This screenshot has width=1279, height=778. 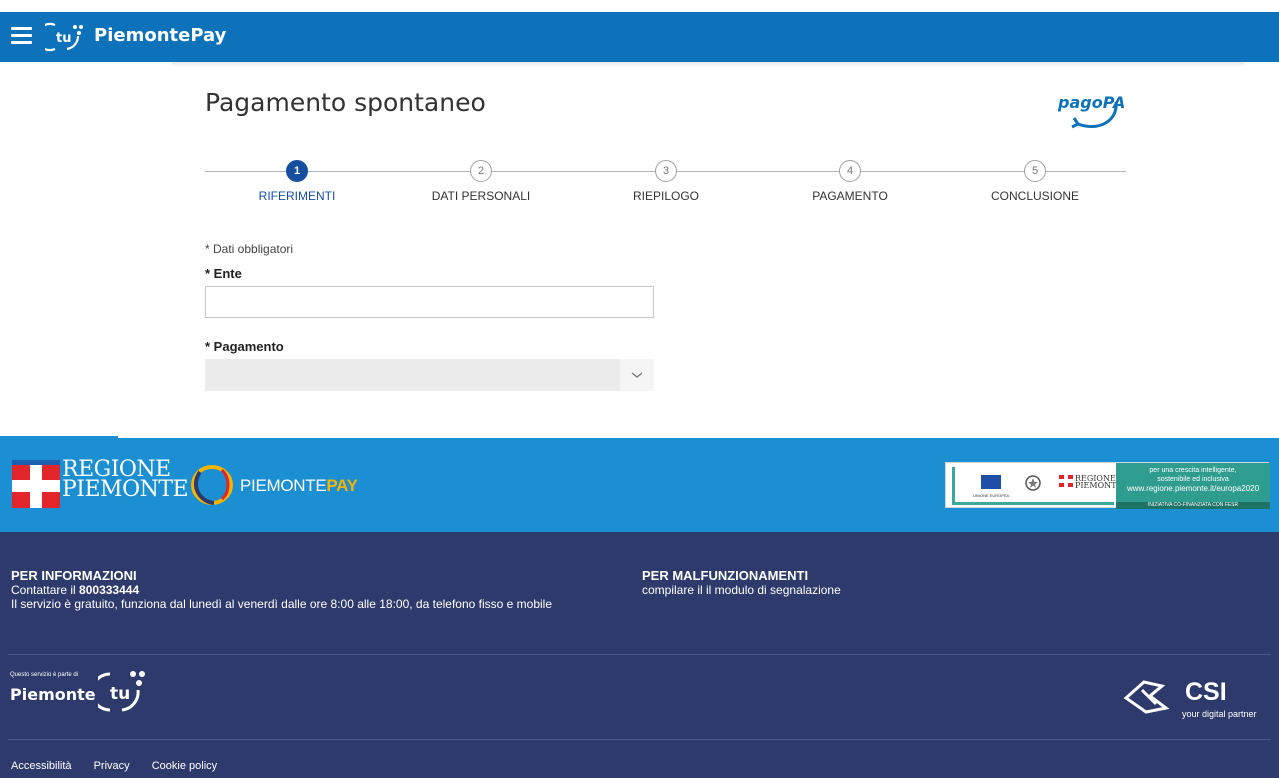 I want to click on hamburger-menu-icon, so click(x=21, y=36).